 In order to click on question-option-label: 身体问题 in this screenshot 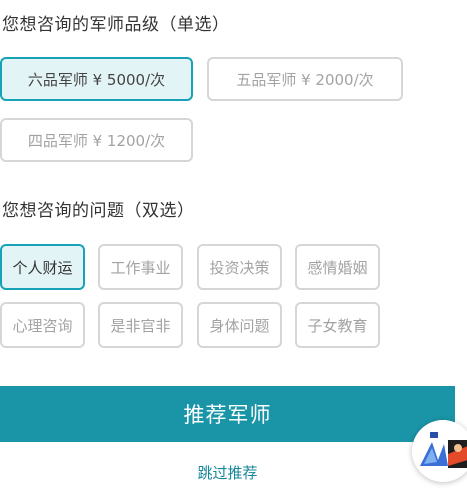, I will do `click(239, 325)`.